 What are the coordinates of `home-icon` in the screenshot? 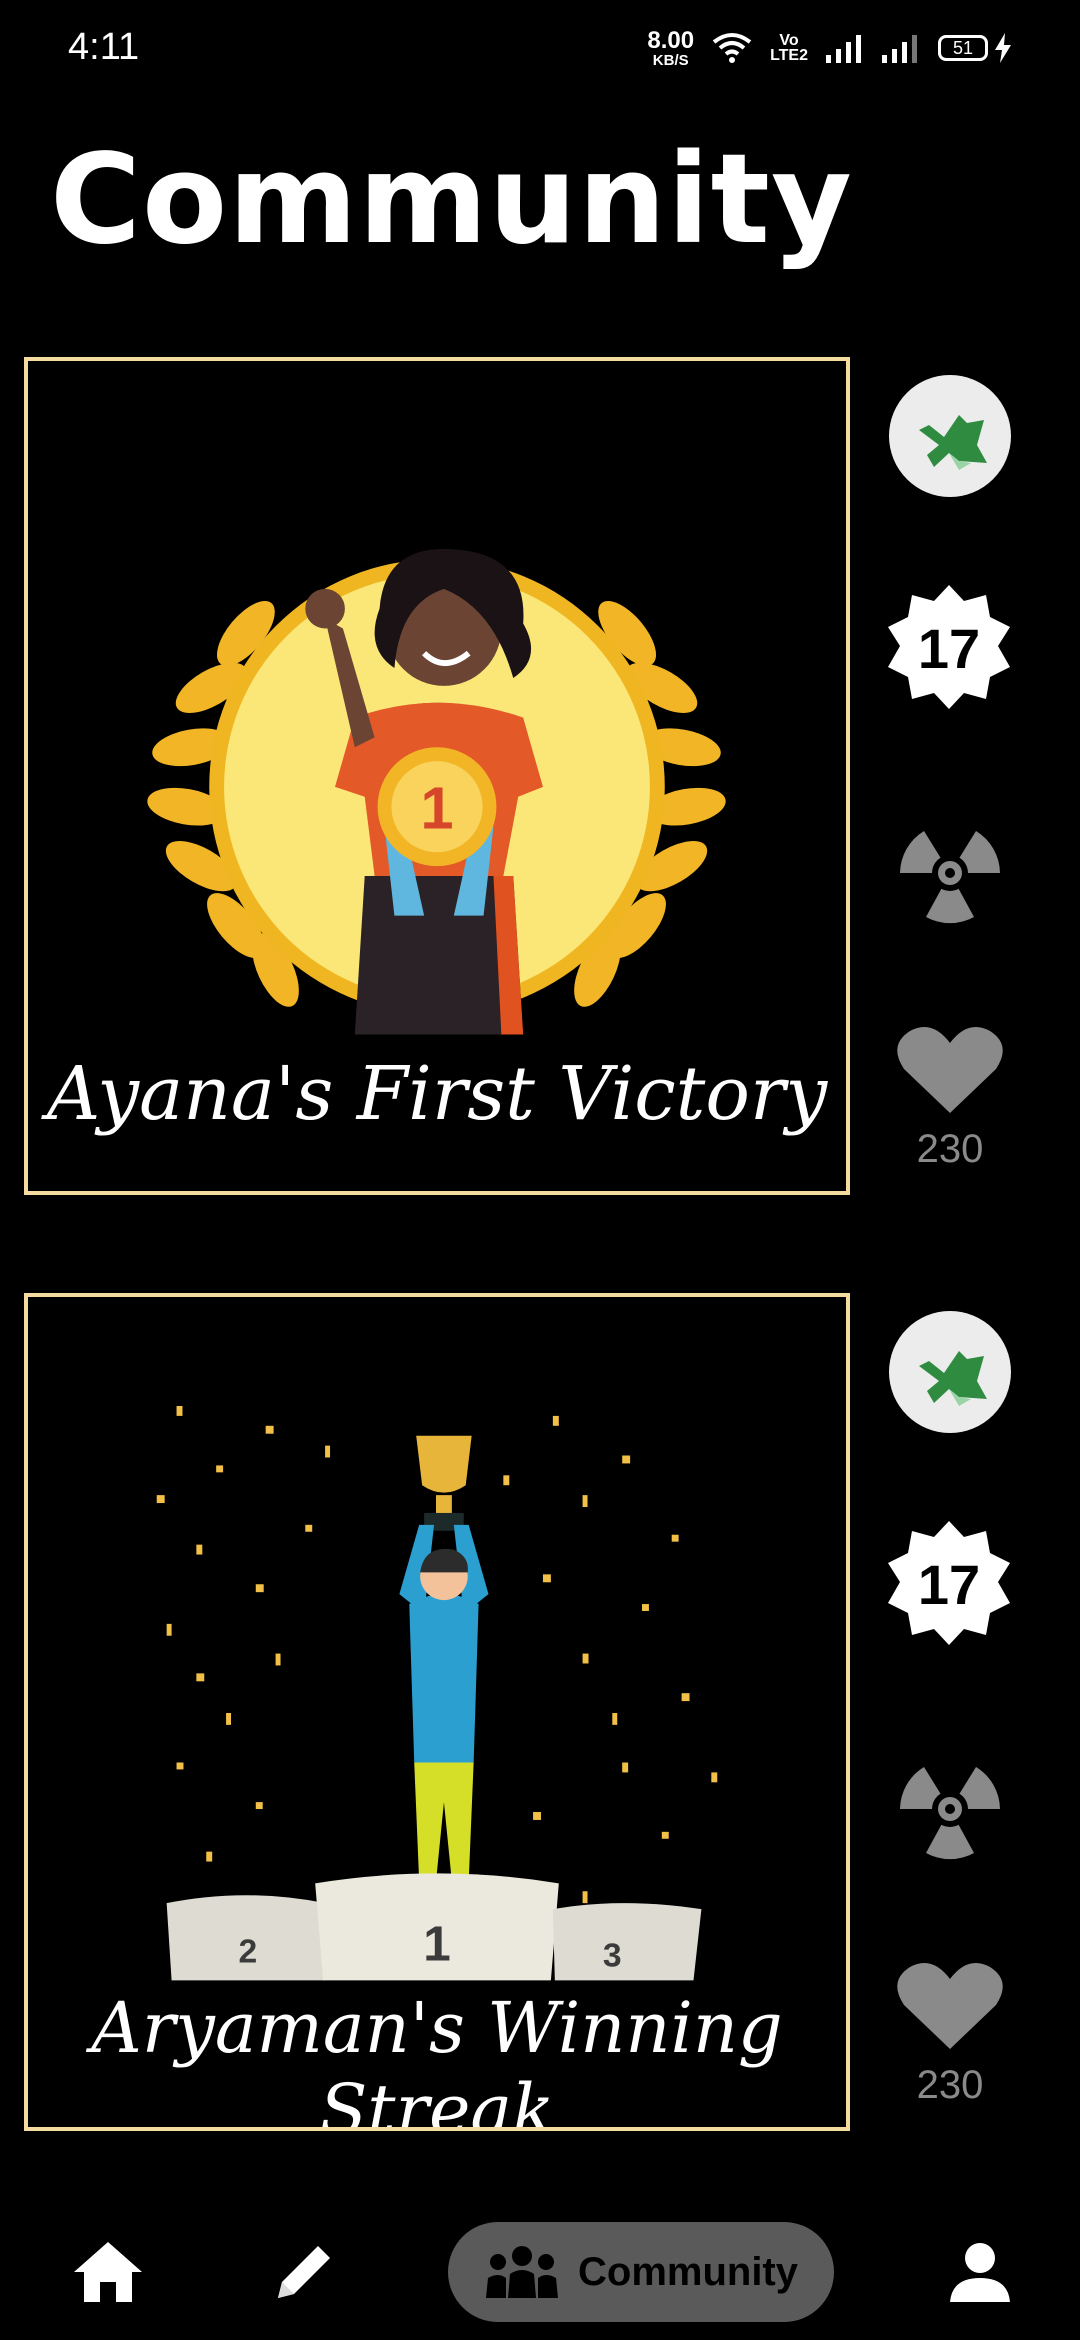 It's located at (108, 2272).